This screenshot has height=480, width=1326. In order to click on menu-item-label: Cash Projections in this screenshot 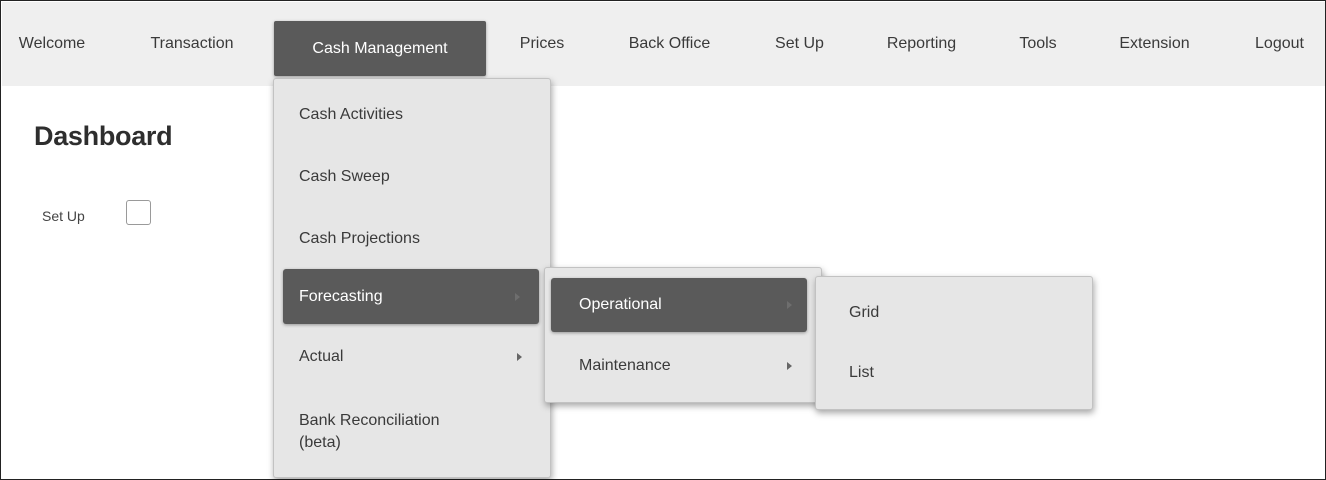, I will do `click(359, 238)`.